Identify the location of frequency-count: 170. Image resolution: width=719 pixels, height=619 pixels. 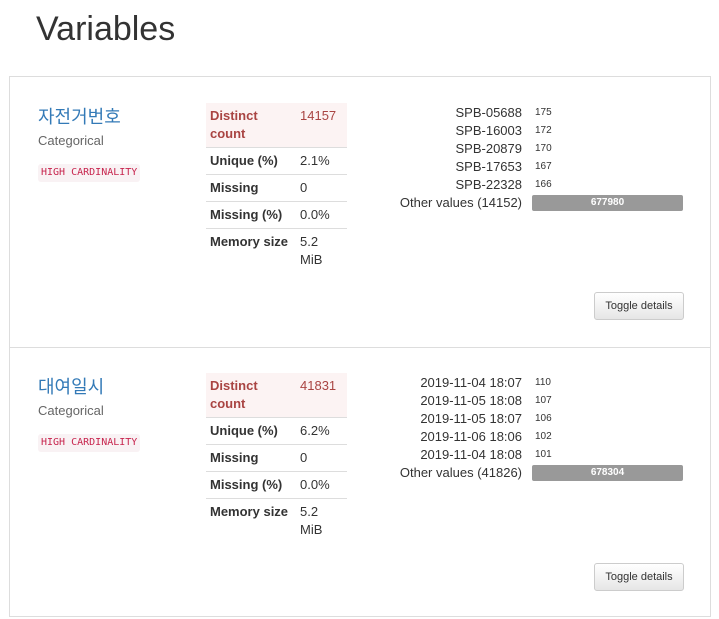
(543, 148).